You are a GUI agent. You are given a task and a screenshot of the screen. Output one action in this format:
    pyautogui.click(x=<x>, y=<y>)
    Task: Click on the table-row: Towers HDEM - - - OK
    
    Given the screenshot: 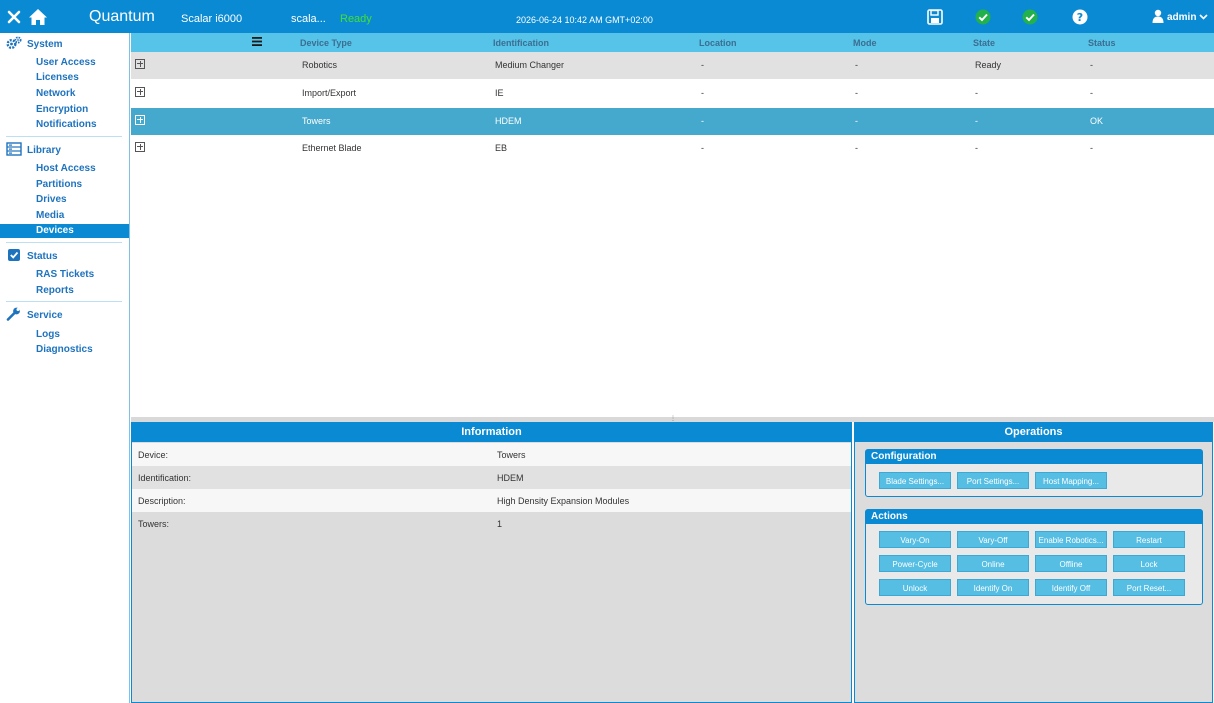 What is the action you would take?
    pyautogui.click(x=672, y=121)
    